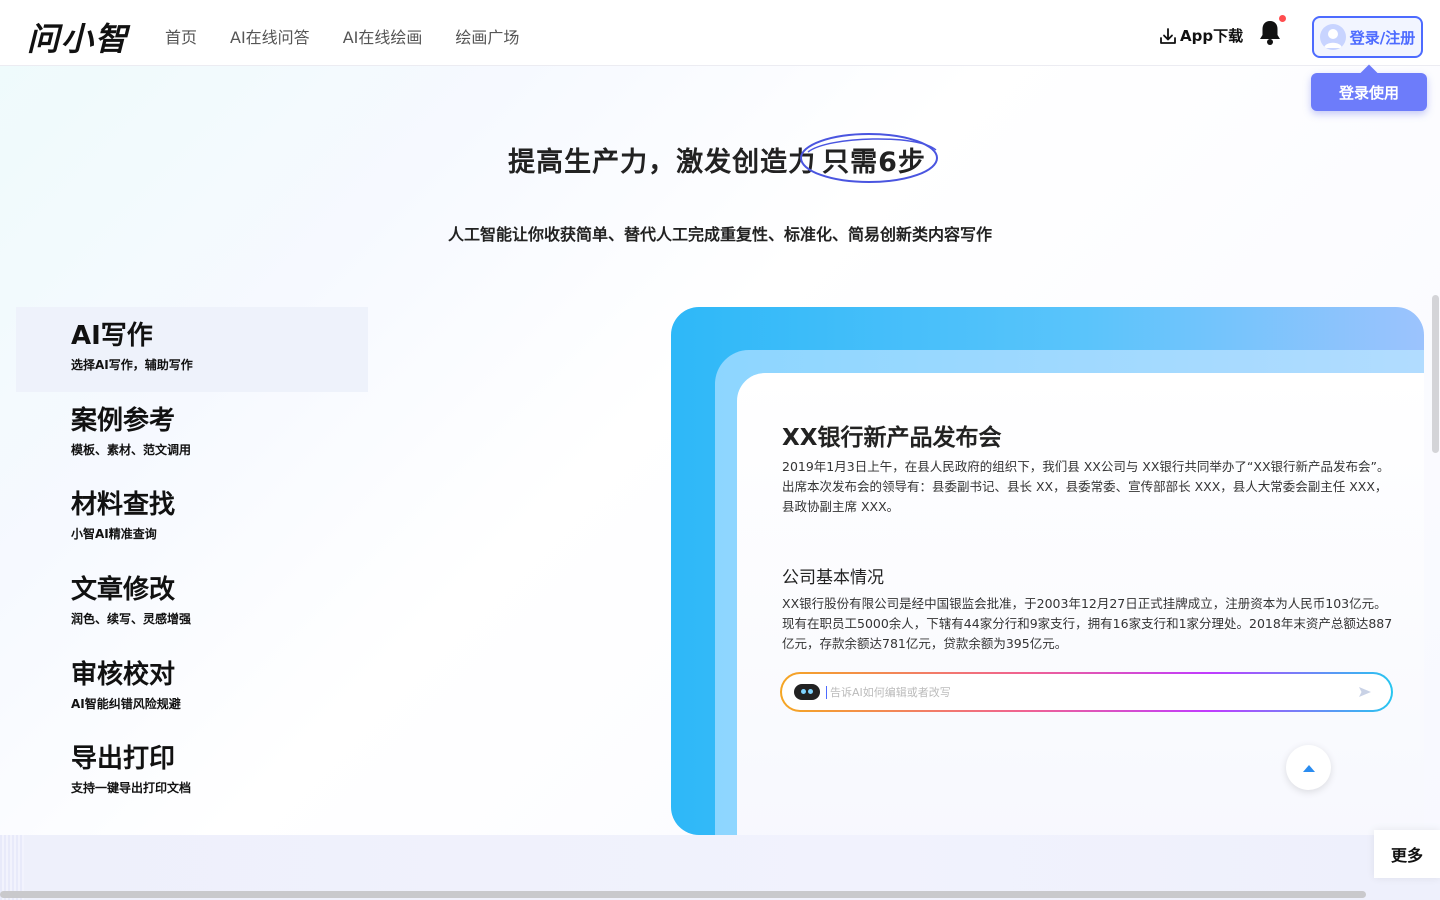  Describe the element at coordinates (123, 759) in the screenshot. I see `feature-title: 导出打印` at that location.